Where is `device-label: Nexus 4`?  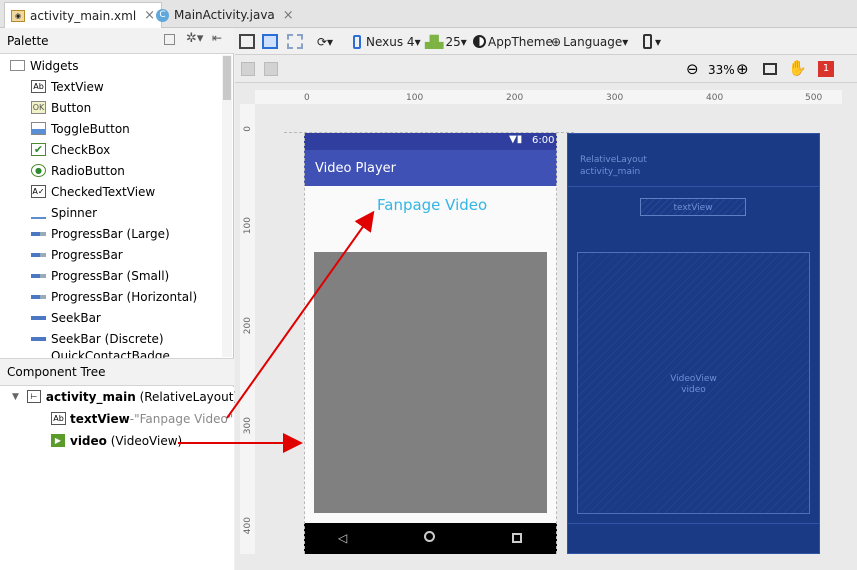
device-label: Nexus 4 is located at coordinates (390, 41).